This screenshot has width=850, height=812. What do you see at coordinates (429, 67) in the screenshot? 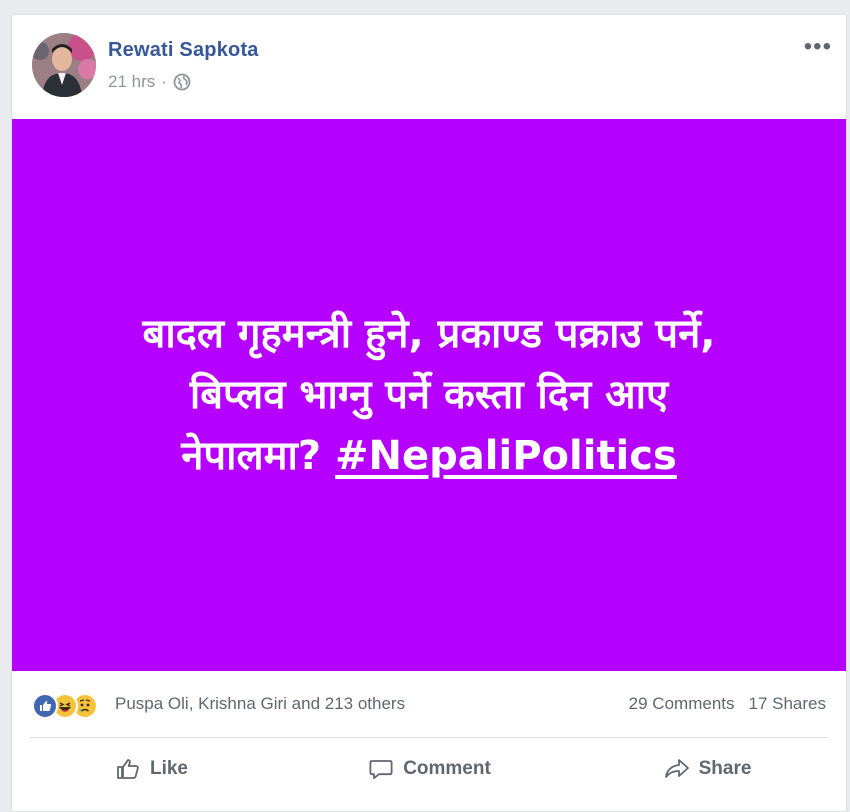
I see `post-header: Rewati Sapkota 21 hrs · •••` at bounding box center [429, 67].